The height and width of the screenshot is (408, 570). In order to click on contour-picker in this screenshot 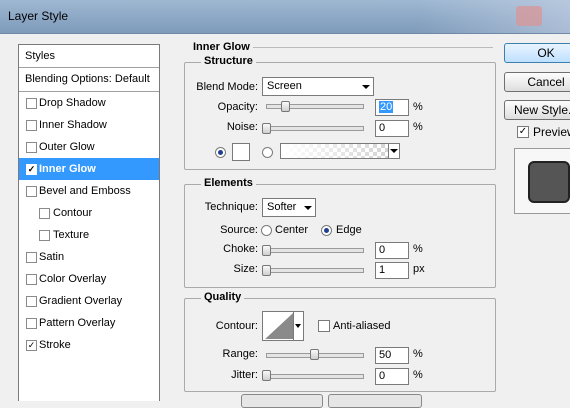, I will do `click(283, 326)`.